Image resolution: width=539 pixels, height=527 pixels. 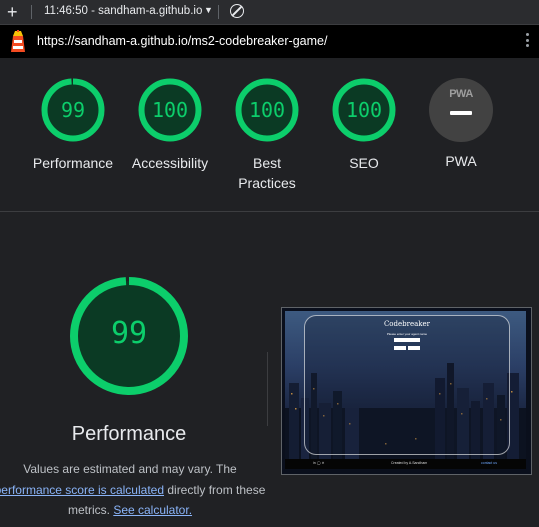 What do you see at coordinates (170, 124) in the screenshot?
I see `gauge-accessibility: 100 Accessibility` at bounding box center [170, 124].